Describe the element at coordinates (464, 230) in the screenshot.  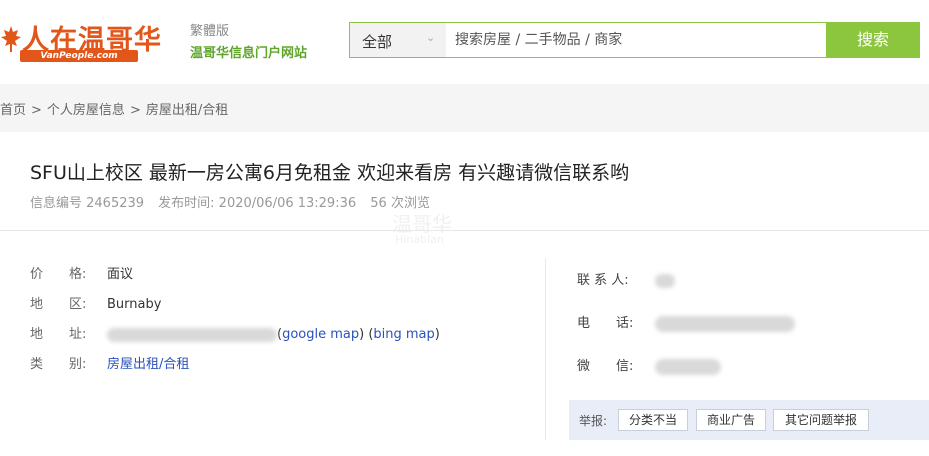
I see `section-divider` at that location.